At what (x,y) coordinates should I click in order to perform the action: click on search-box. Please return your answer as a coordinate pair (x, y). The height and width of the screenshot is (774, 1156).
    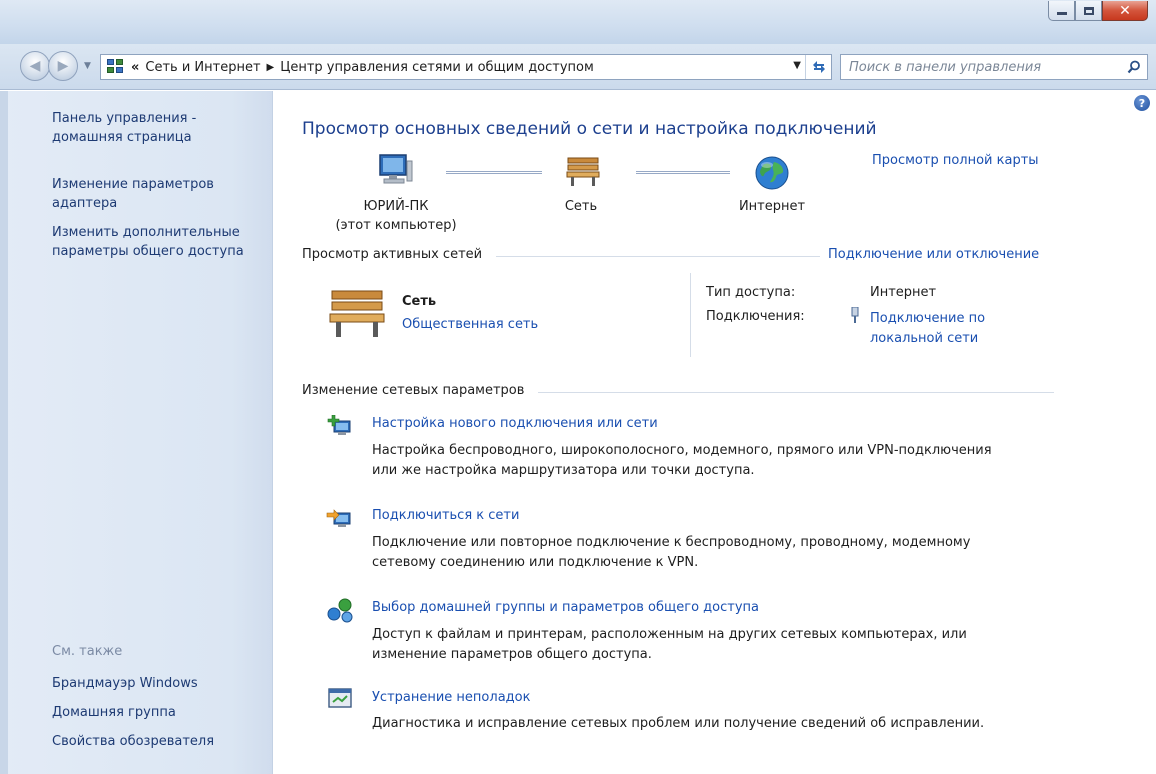
    Looking at the image, I should click on (994, 67).